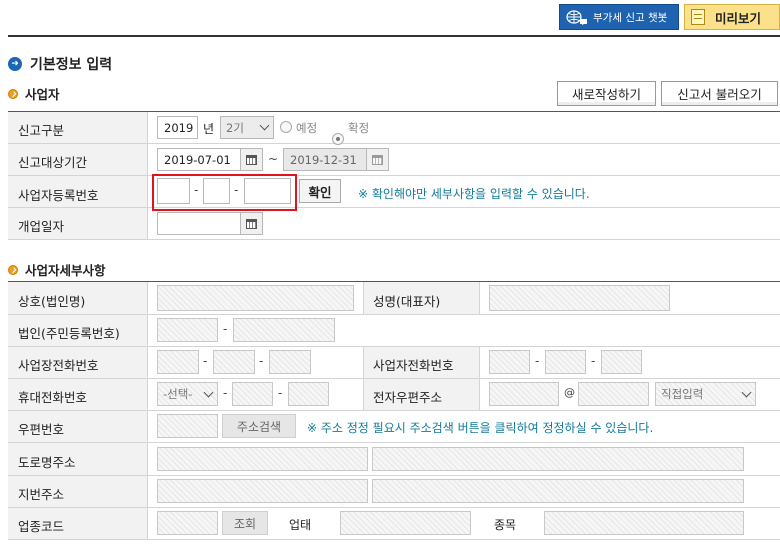  What do you see at coordinates (621, 362) in the screenshot?
I see `home-phone-part3` at bounding box center [621, 362].